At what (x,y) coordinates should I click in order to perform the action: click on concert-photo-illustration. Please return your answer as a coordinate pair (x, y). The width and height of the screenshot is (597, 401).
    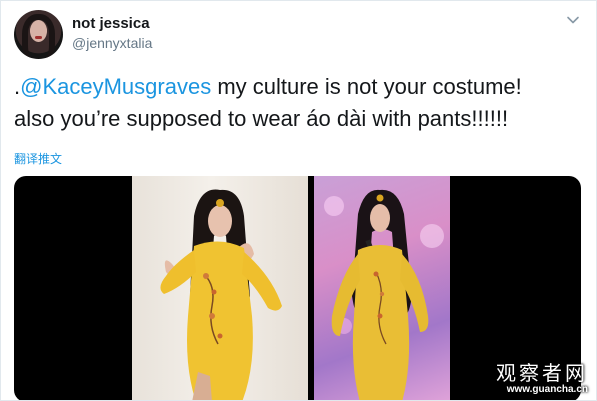
    Looking at the image, I should click on (384, 294).